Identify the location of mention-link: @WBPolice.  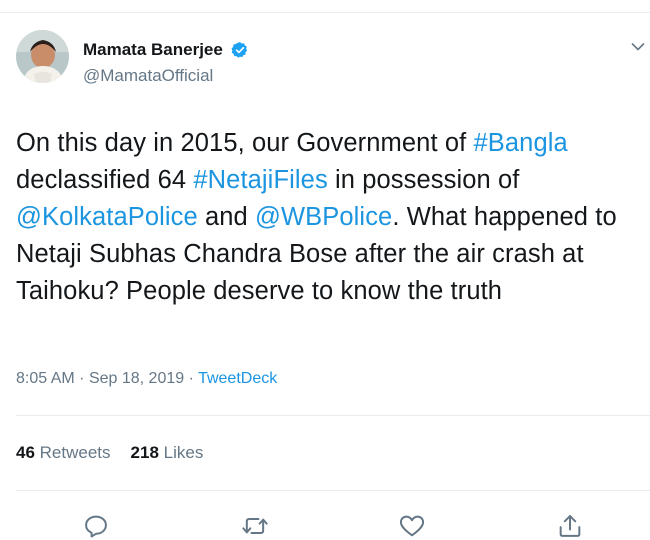
(323, 217).